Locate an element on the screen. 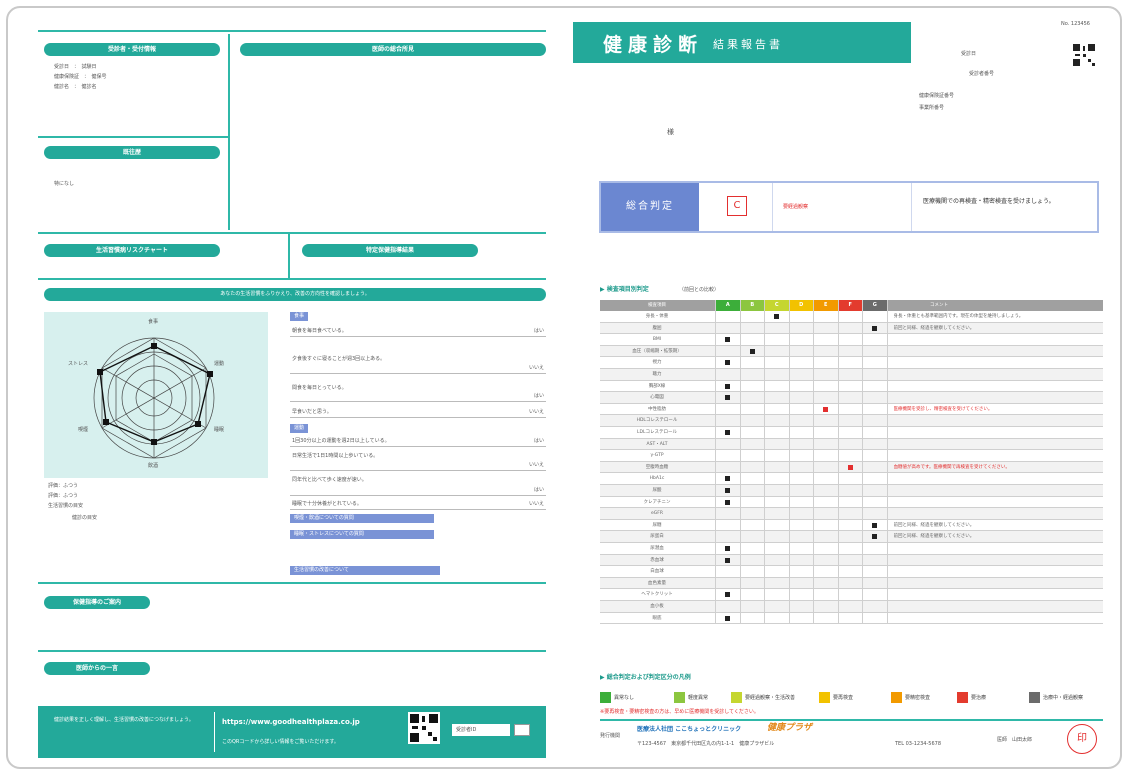 This screenshot has height=775, width=1128. section-history: 既往歴 is located at coordinates (132, 152).